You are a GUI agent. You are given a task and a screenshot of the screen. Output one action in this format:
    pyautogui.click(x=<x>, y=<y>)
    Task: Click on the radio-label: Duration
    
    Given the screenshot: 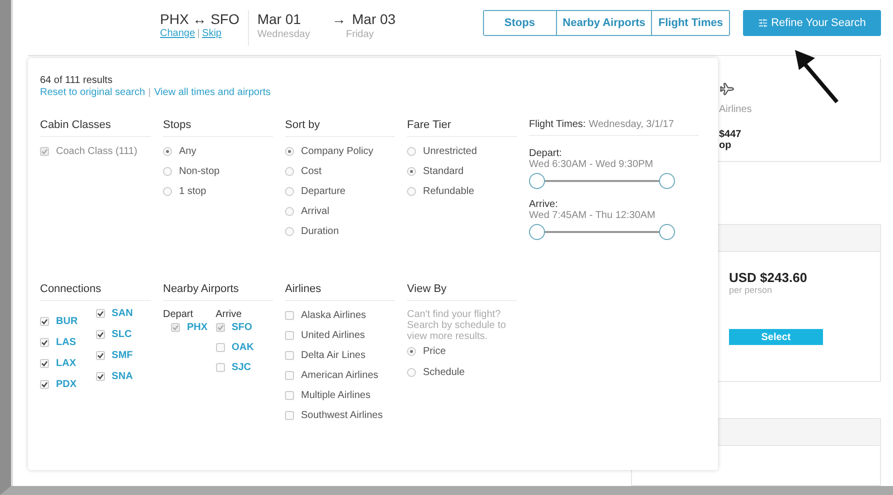 What is the action you would take?
    pyautogui.click(x=320, y=231)
    